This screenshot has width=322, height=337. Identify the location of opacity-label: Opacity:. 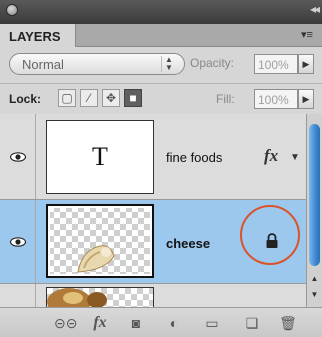
(212, 63).